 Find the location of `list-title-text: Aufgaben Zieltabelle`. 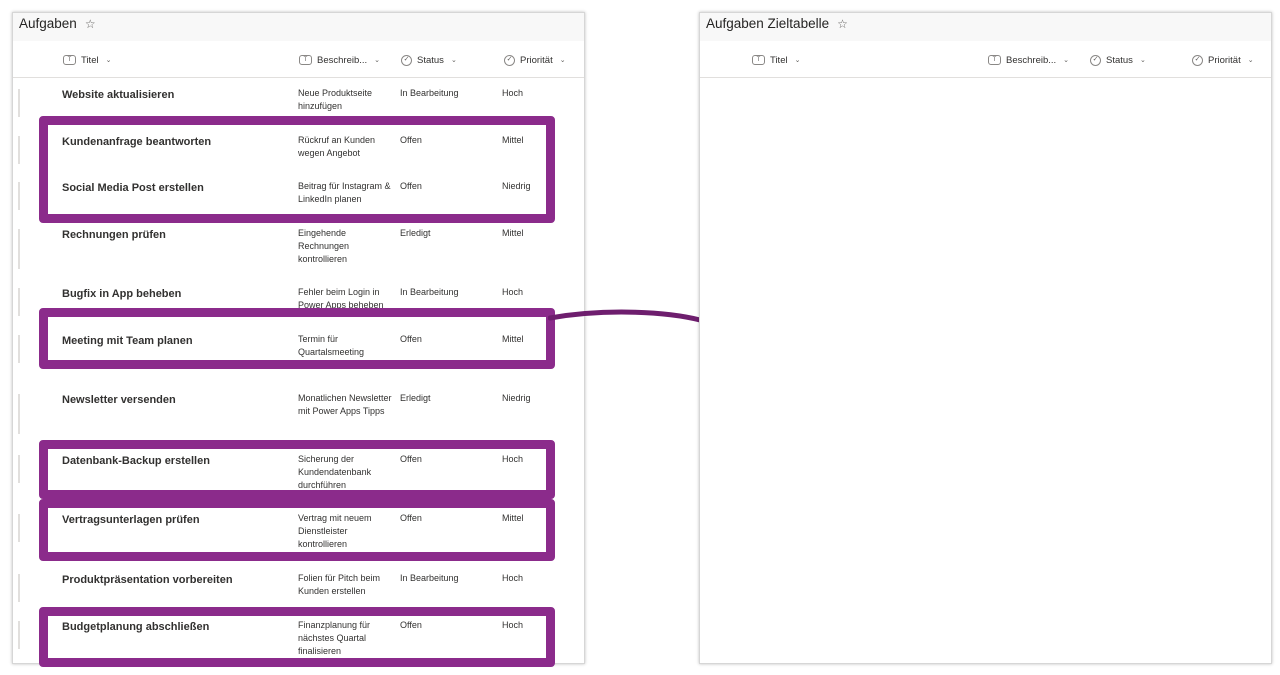

list-title-text: Aufgaben Zieltabelle is located at coordinates (768, 23).